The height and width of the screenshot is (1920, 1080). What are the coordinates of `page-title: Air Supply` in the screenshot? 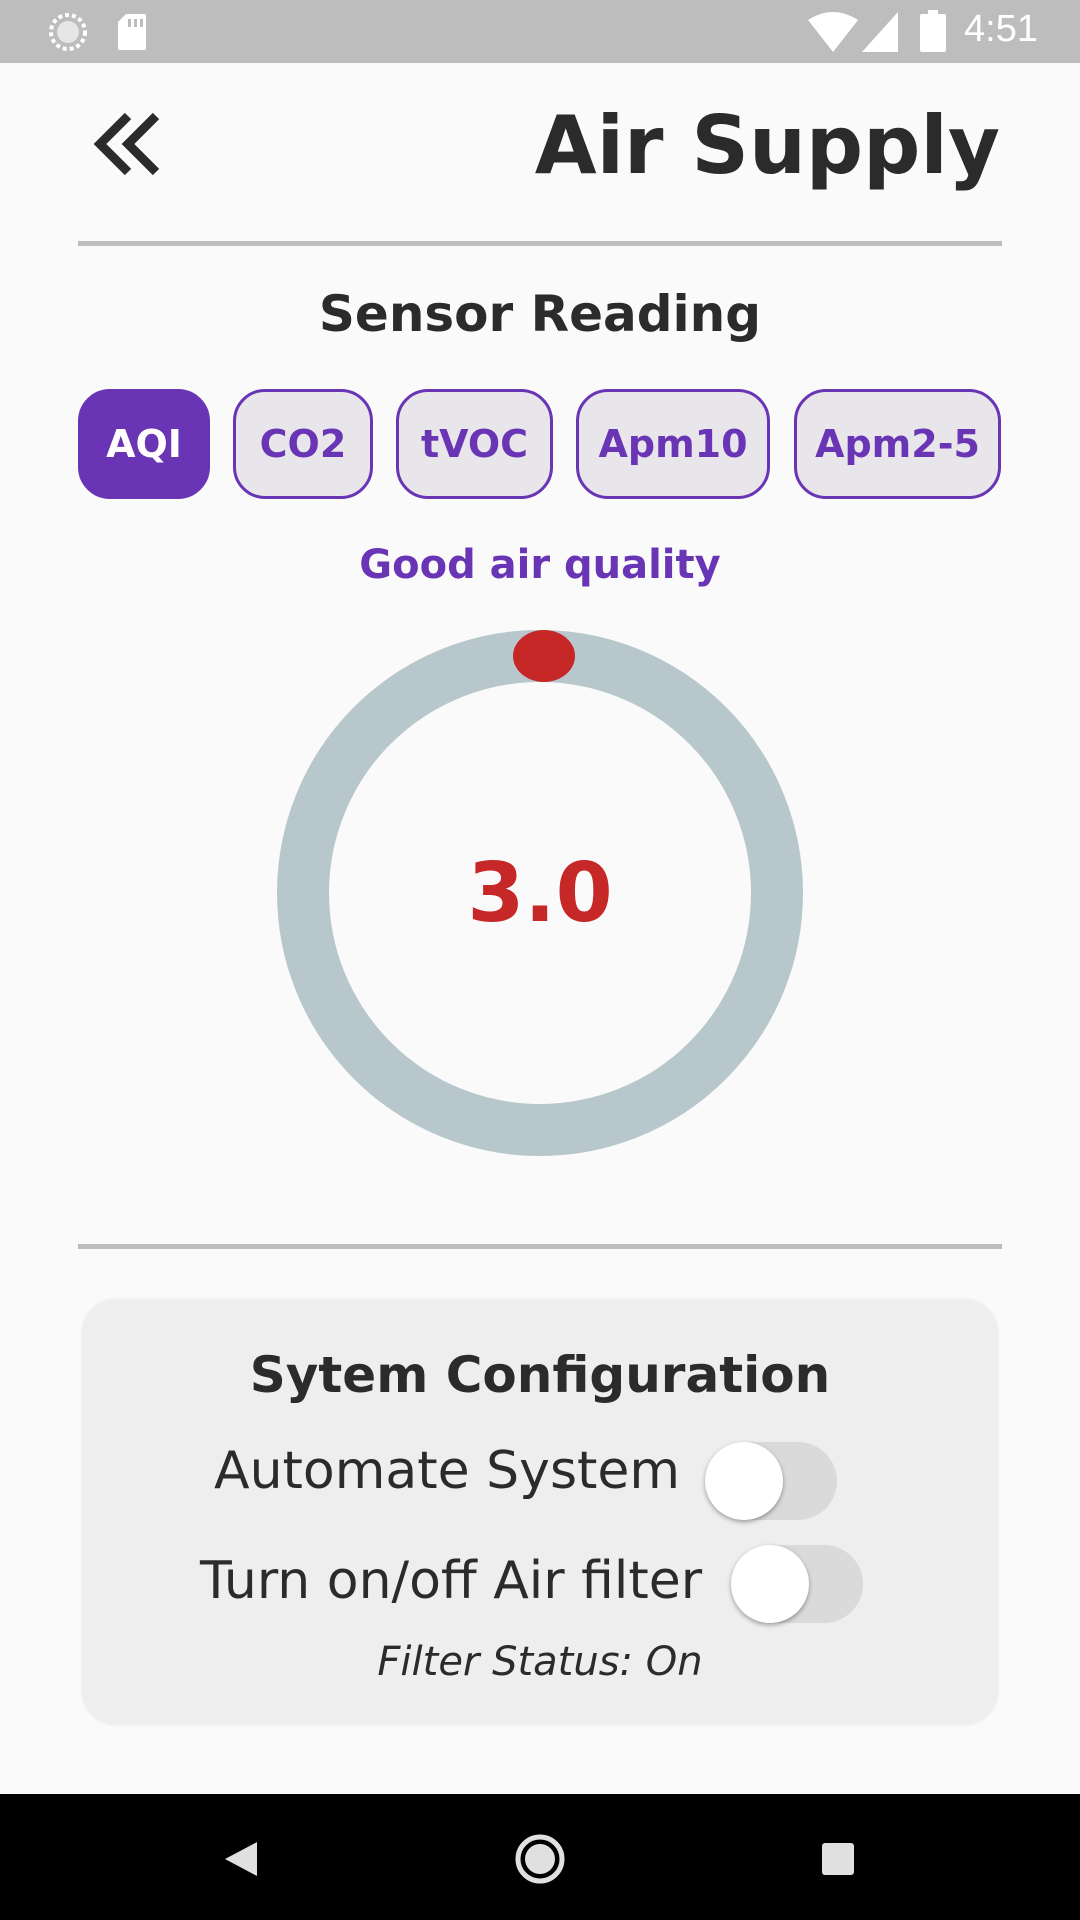 It's located at (767, 145).